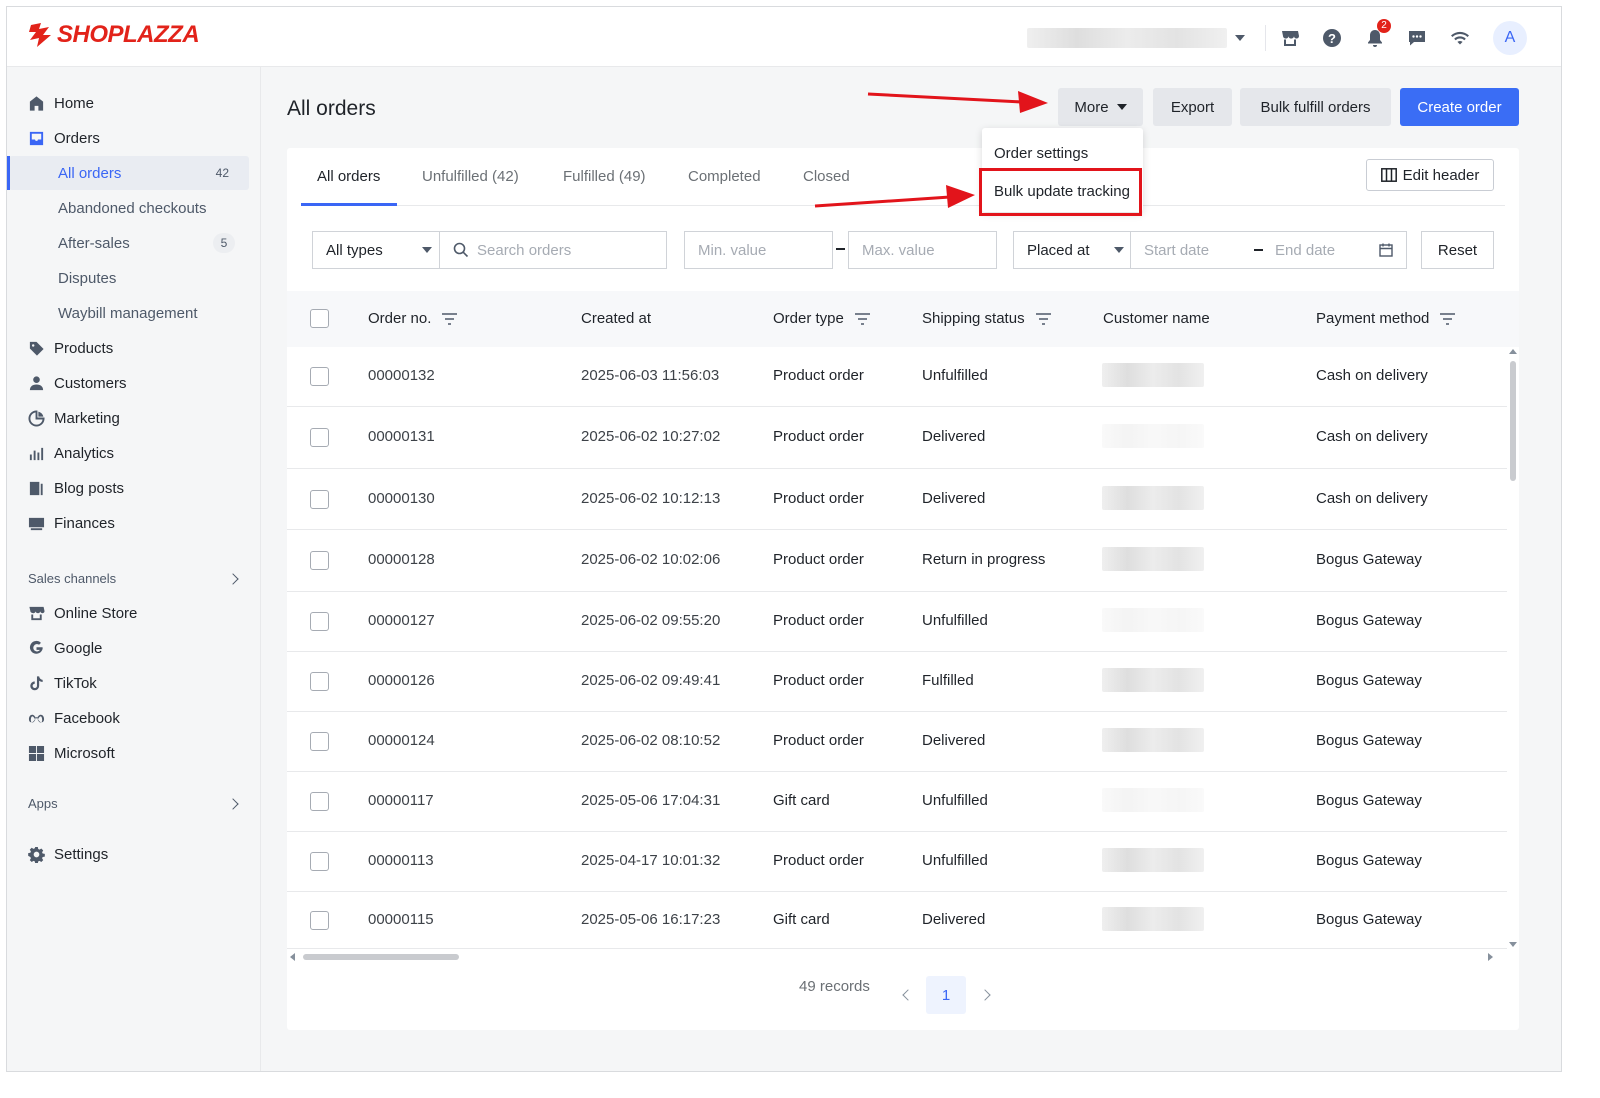 The width and height of the screenshot is (1600, 1098). Describe the element at coordinates (1127, 38) in the screenshot. I see `store-name-redacted` at that location.